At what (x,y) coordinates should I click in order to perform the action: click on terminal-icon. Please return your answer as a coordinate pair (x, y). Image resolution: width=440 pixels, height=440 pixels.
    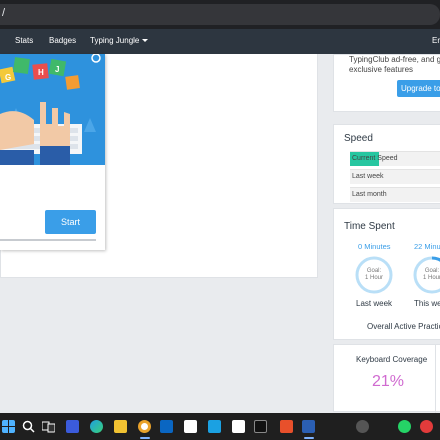
    Looking at the image, I should click on (260, 426).